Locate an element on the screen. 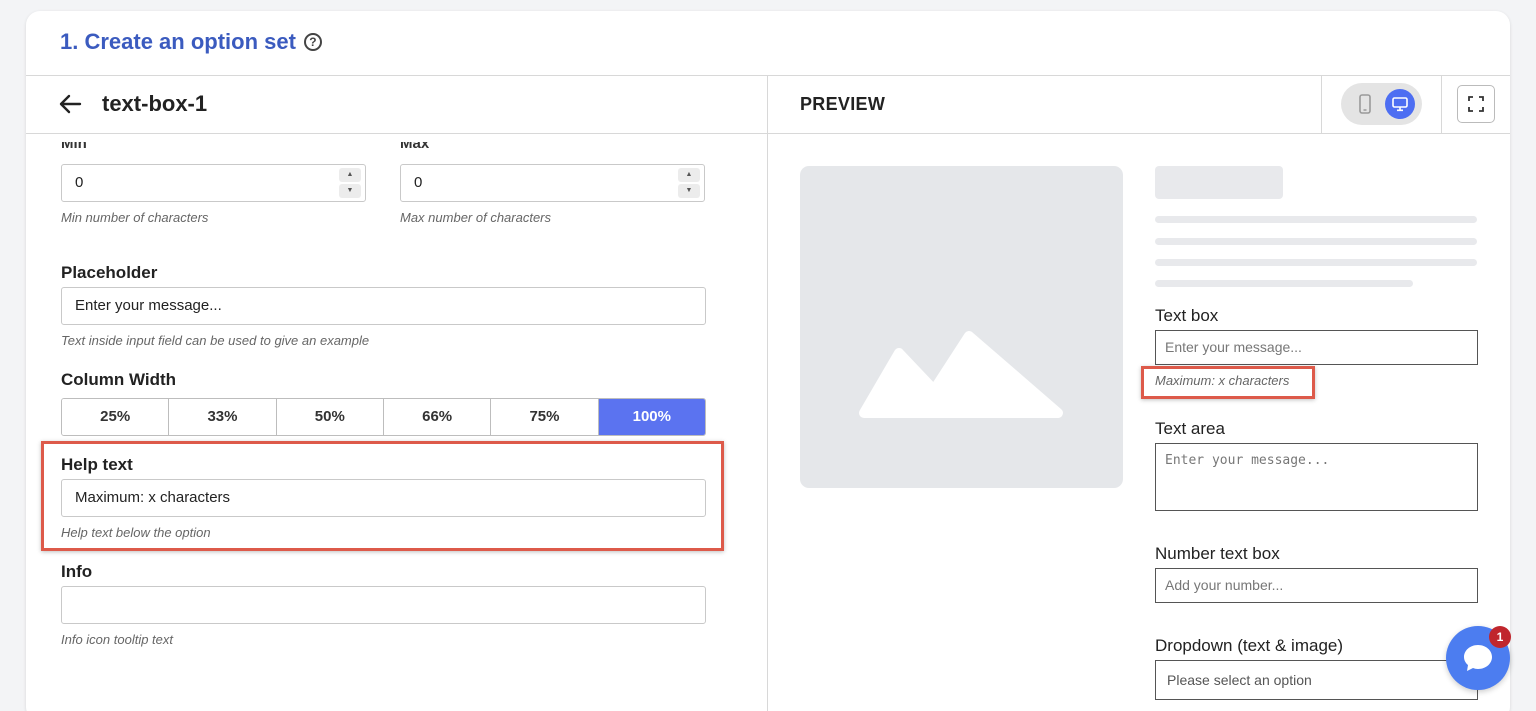 This screenshot has height=711, width=1536. image-icon is located at coordinates (961, 374).